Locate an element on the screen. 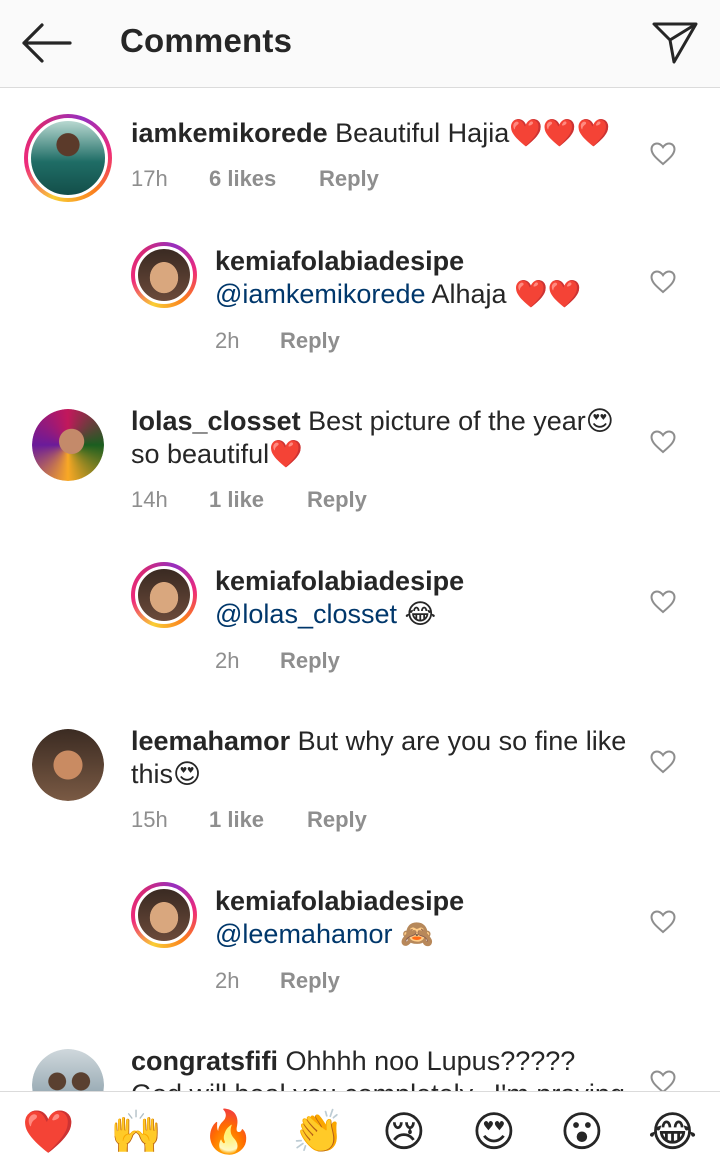  comment-body: 😂 is located at coordinates (417, 614).